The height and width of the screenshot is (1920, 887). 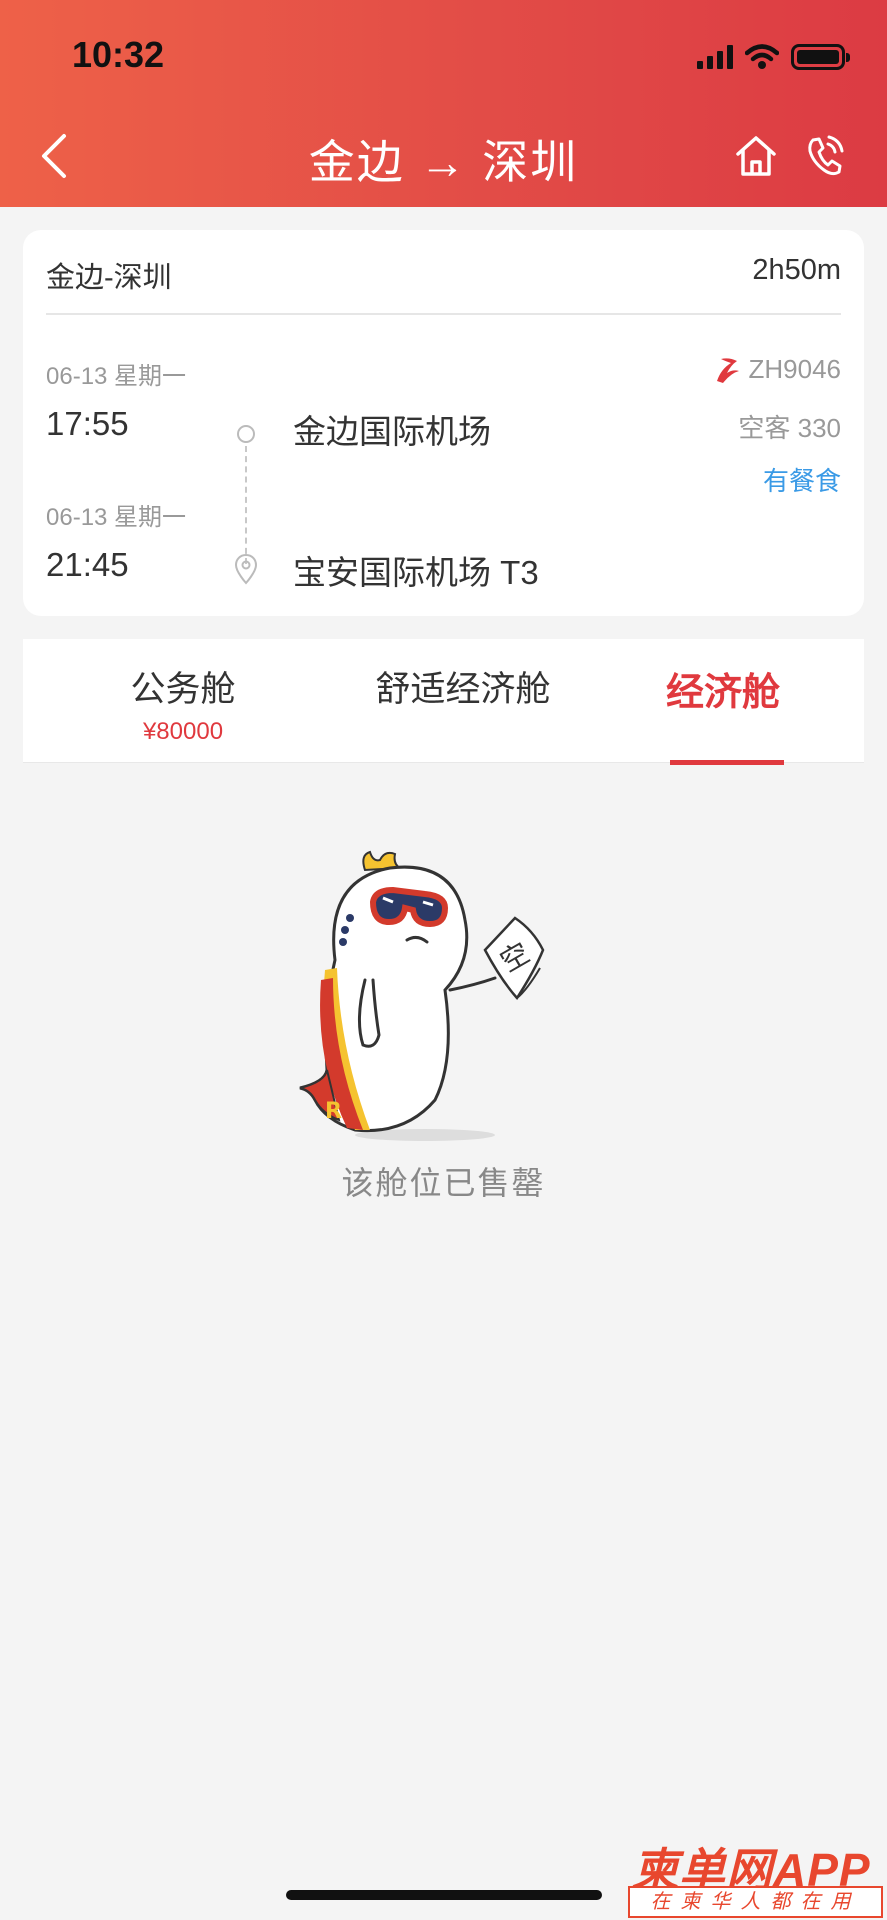 What do you see at coordinates (796, 270) in the screenshot?
I see `flight-duration: 2h50m` at bounding box center [796, 270].